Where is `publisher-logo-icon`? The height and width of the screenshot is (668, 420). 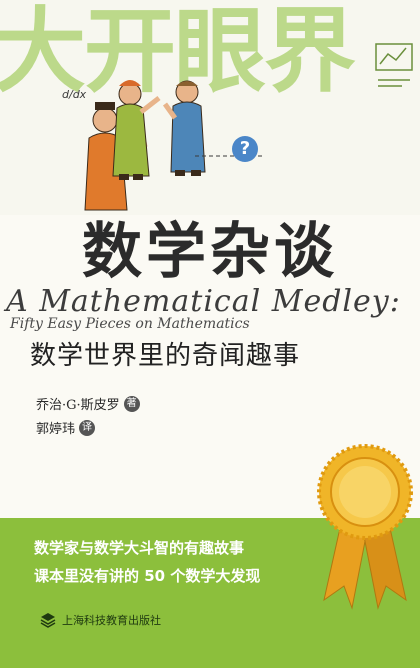 publisher-logo-icon is located at coordinates (48, 620).